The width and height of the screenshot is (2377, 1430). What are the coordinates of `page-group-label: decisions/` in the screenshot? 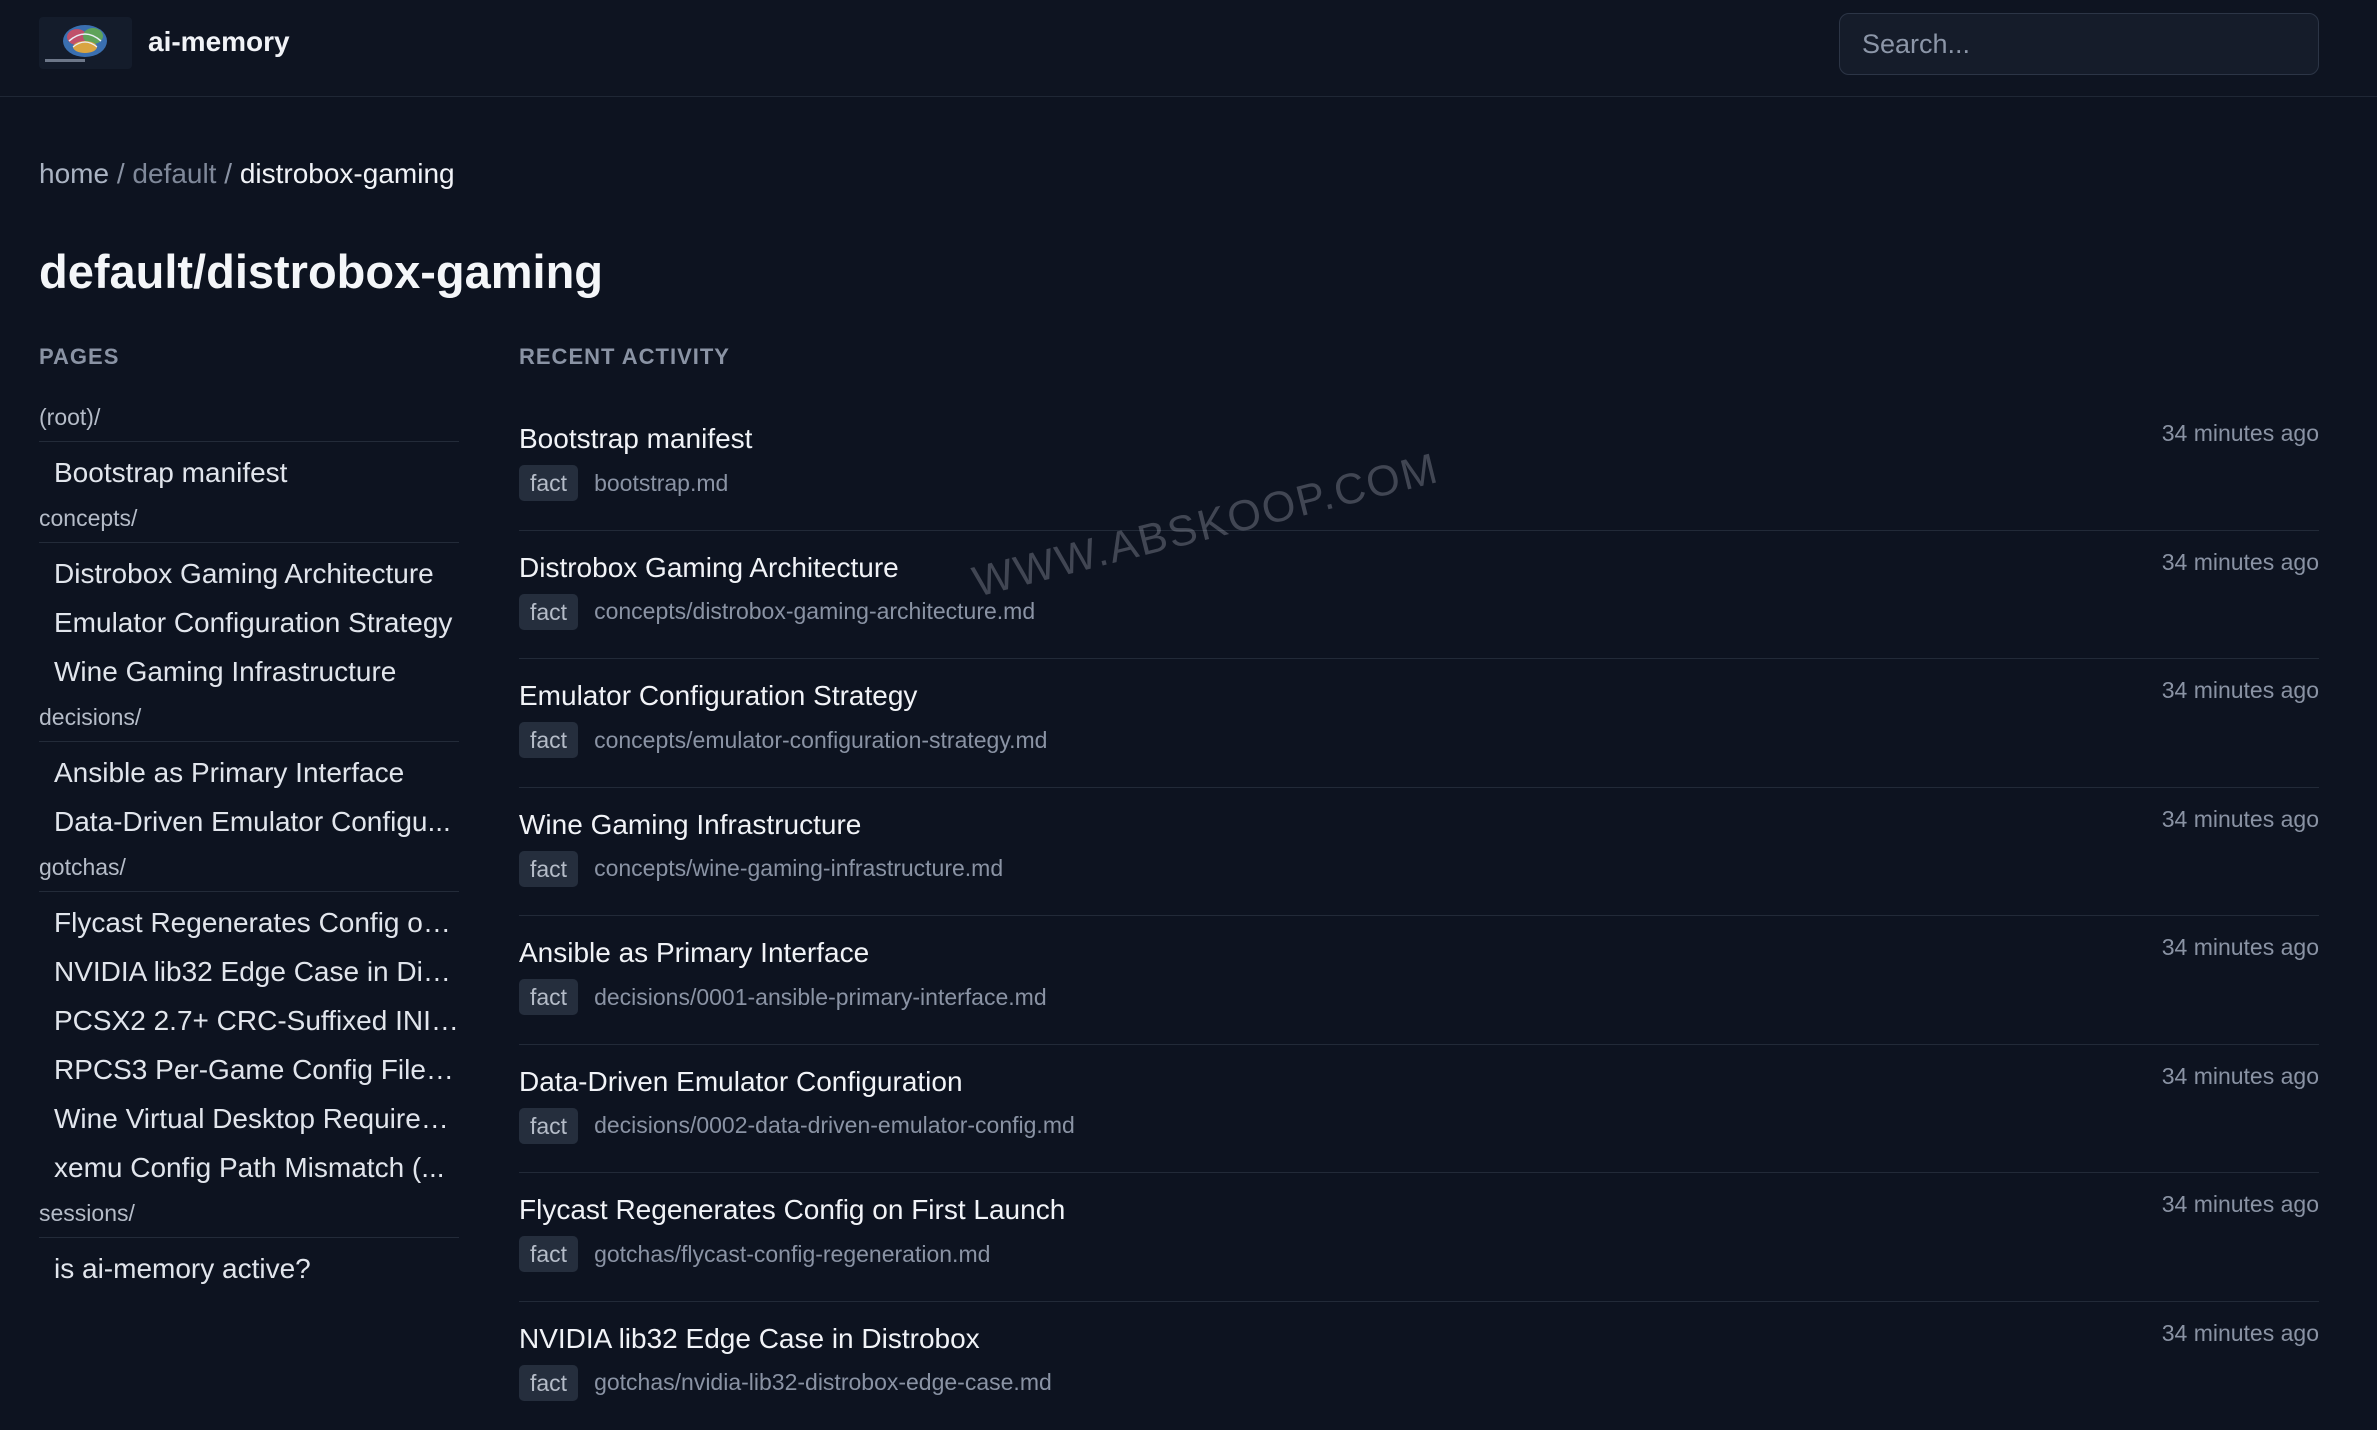 It's located at (249, 722).